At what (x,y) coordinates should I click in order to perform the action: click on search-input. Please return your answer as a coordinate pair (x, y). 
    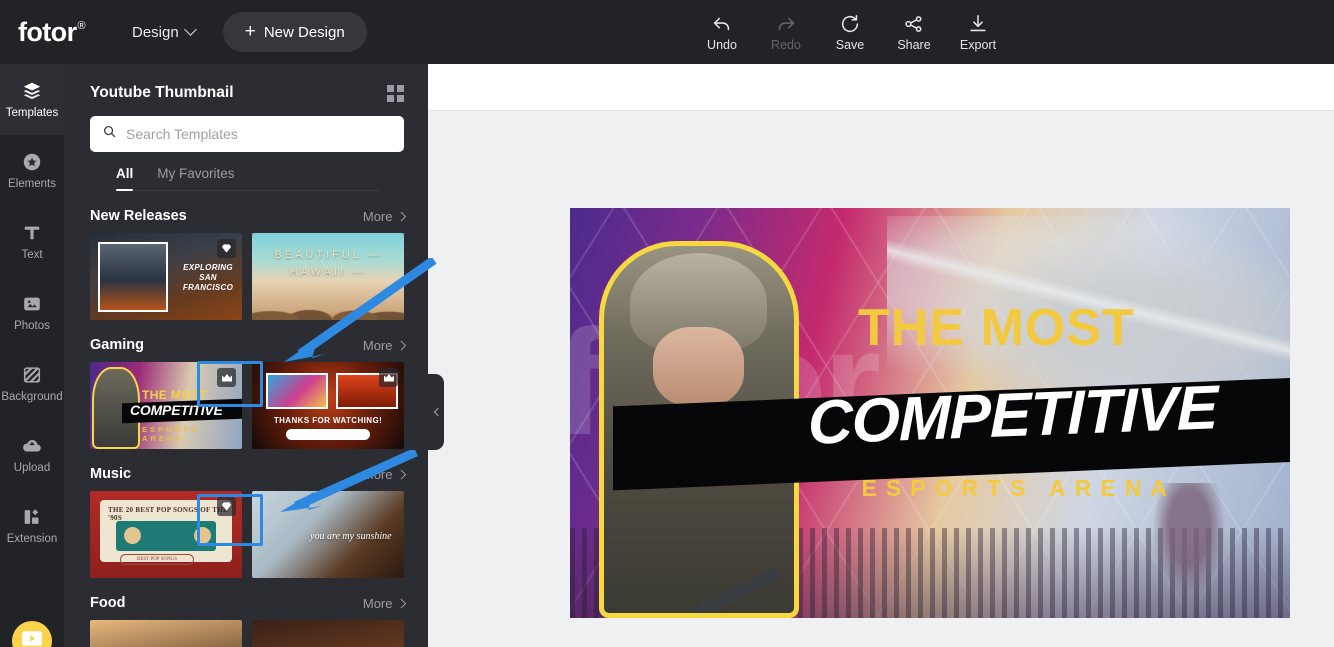
    Looking at the image, I should click on (259, 134).